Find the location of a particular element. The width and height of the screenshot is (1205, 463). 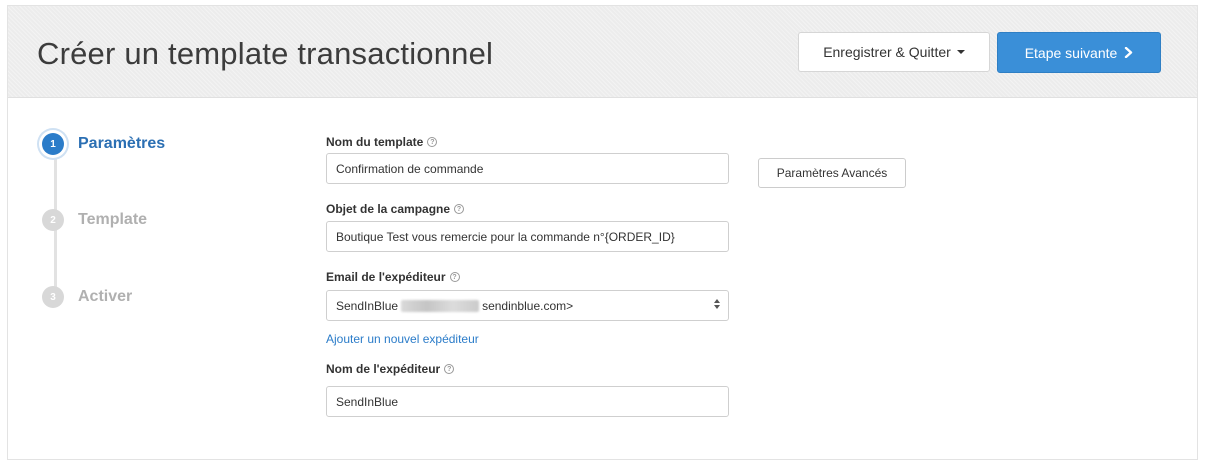

campaign-subject-label: Objet de la campagne ? is located at coordinates (395, 209).